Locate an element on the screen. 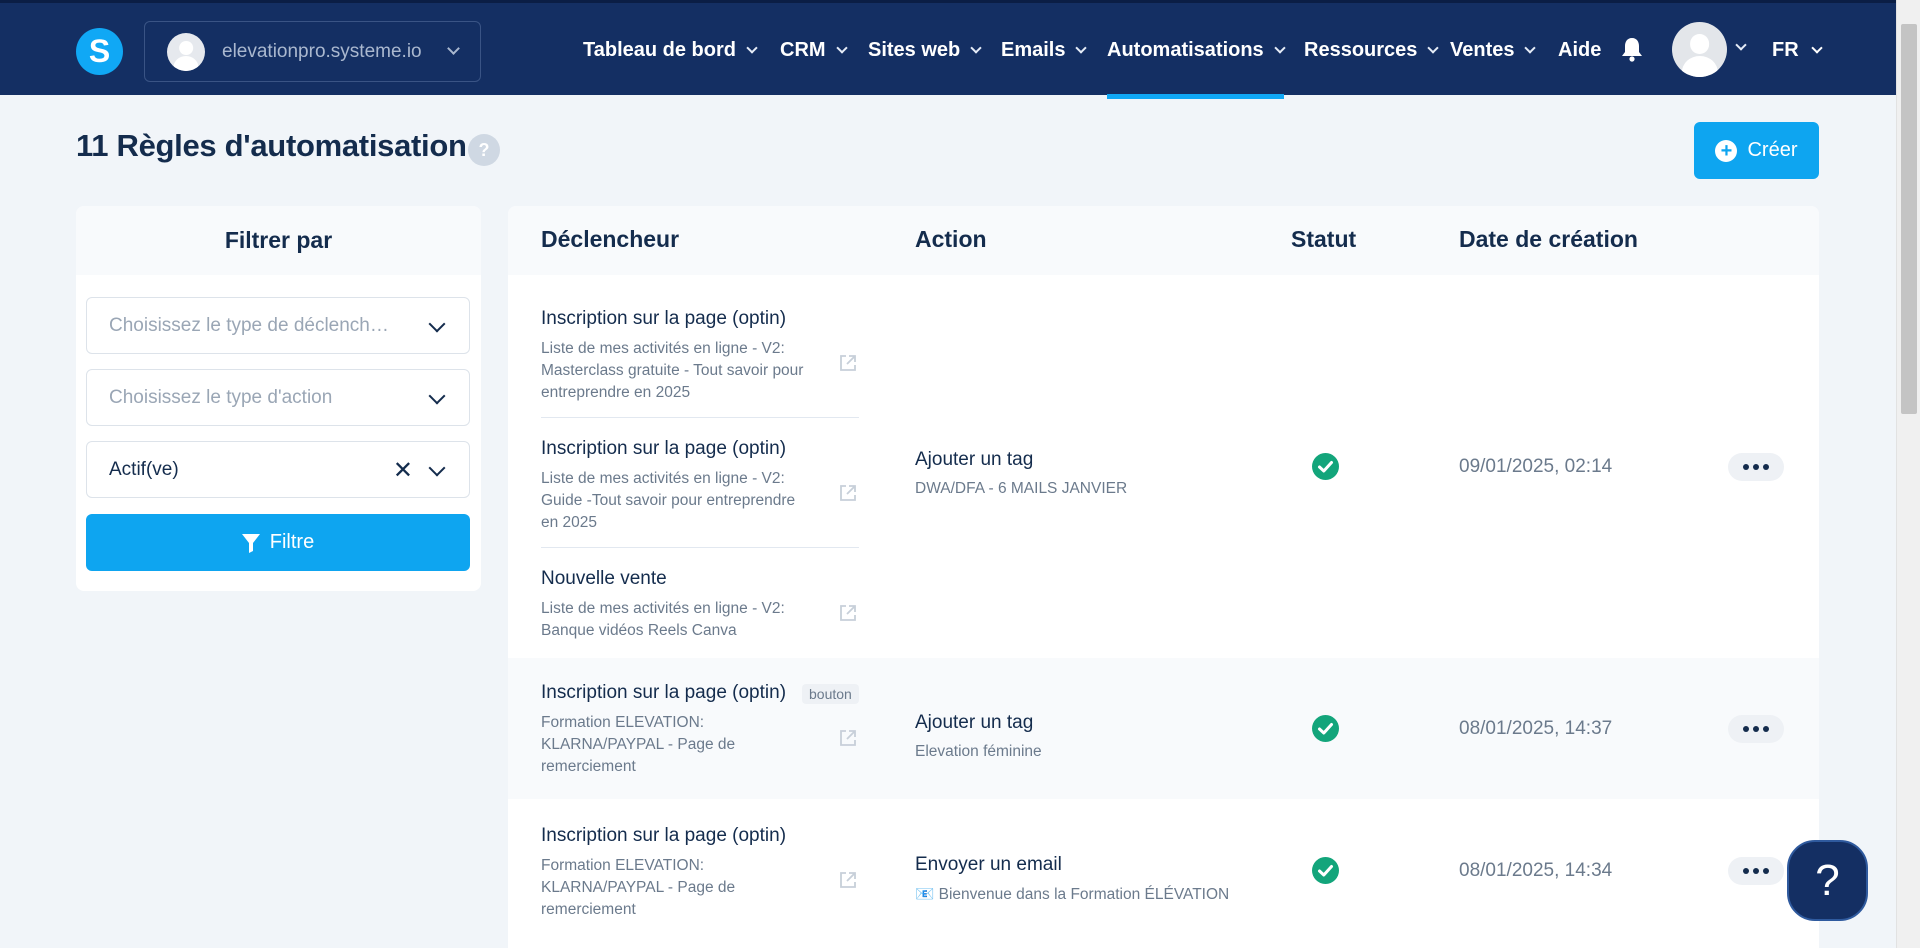 Image resolution: width=1920 pixels, height=948 pixels. action-type-select: Choisissez le type d'action is located at coordinates (278, 397).